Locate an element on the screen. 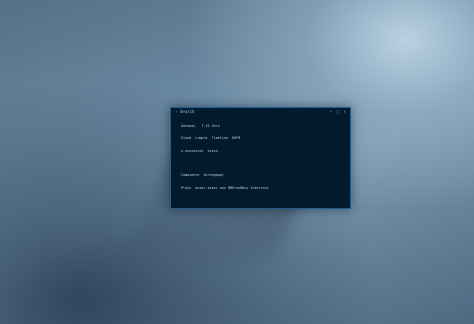 This screenshot has height=324, width=474. terminal-line: Fixed Lumple Timeline DOFM is located at coordinates (211, 138).